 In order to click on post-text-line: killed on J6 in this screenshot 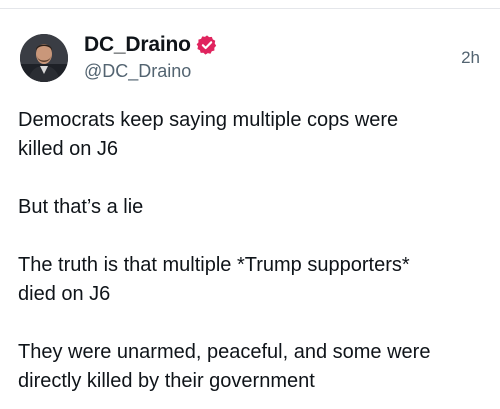, I will do `click(68, 149)`.